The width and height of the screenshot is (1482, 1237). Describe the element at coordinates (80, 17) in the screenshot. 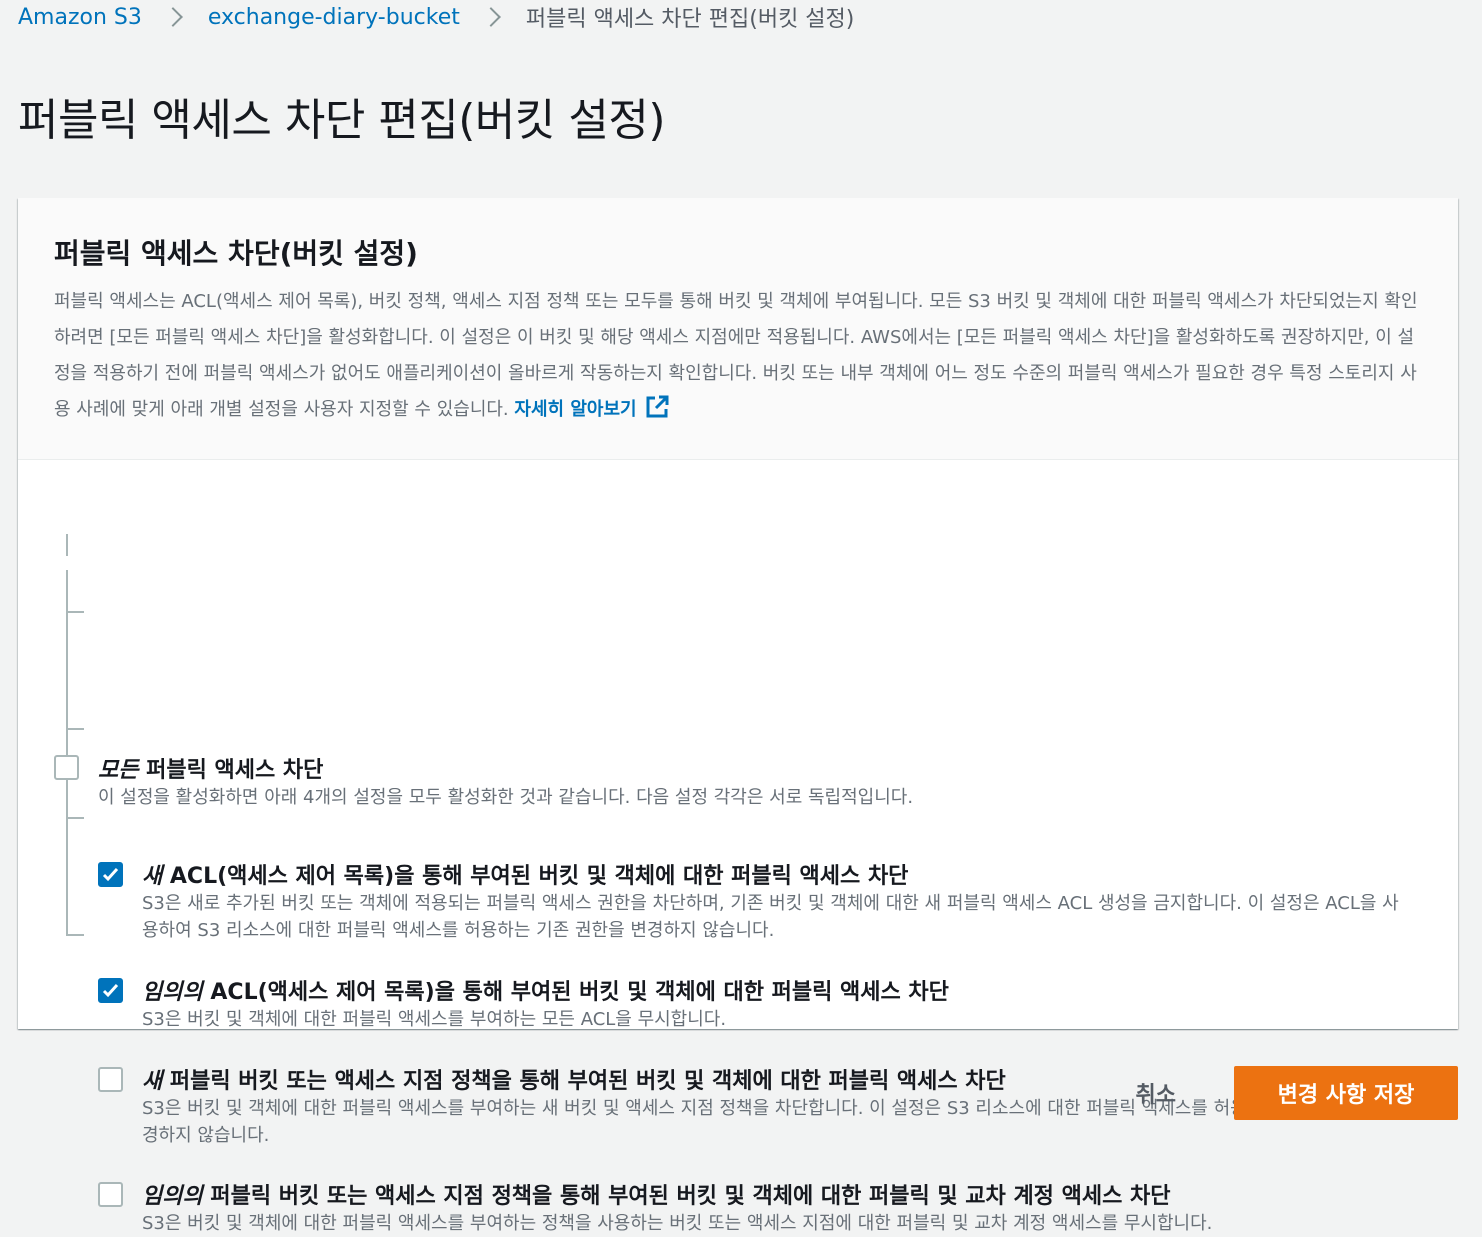

I see `breadcrumb-amazon-s3: Amazon S3` at that location.